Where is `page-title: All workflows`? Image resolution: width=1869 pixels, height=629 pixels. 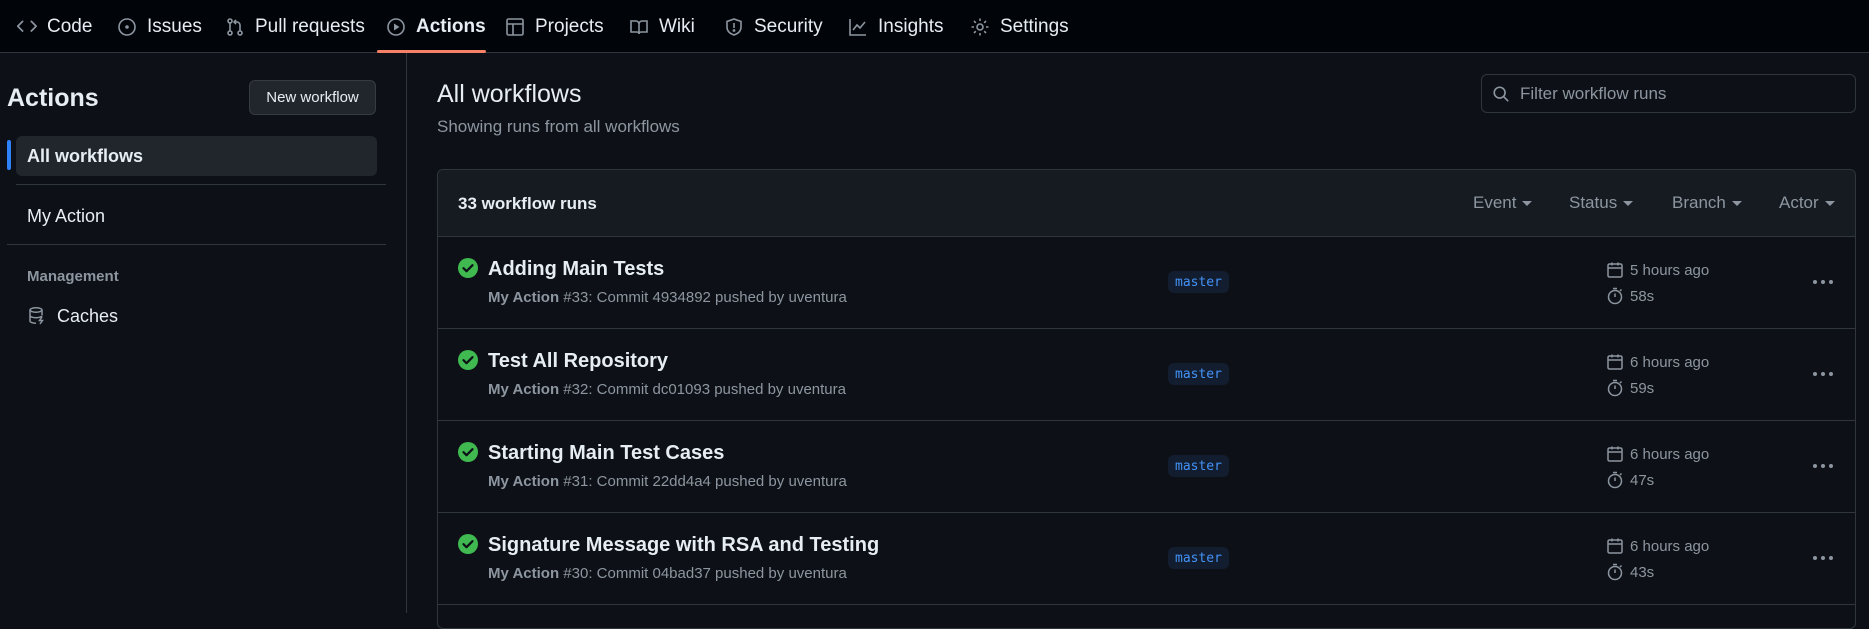
page-title: All workflows is located at coordinates (509, 94).